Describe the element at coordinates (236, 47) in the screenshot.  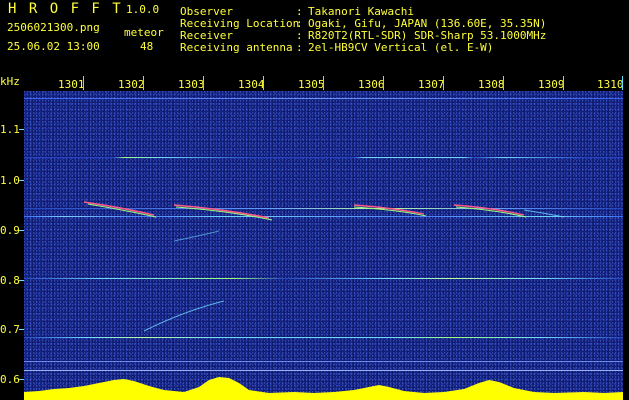
I see `info-label: Receiving antenna` at that location.